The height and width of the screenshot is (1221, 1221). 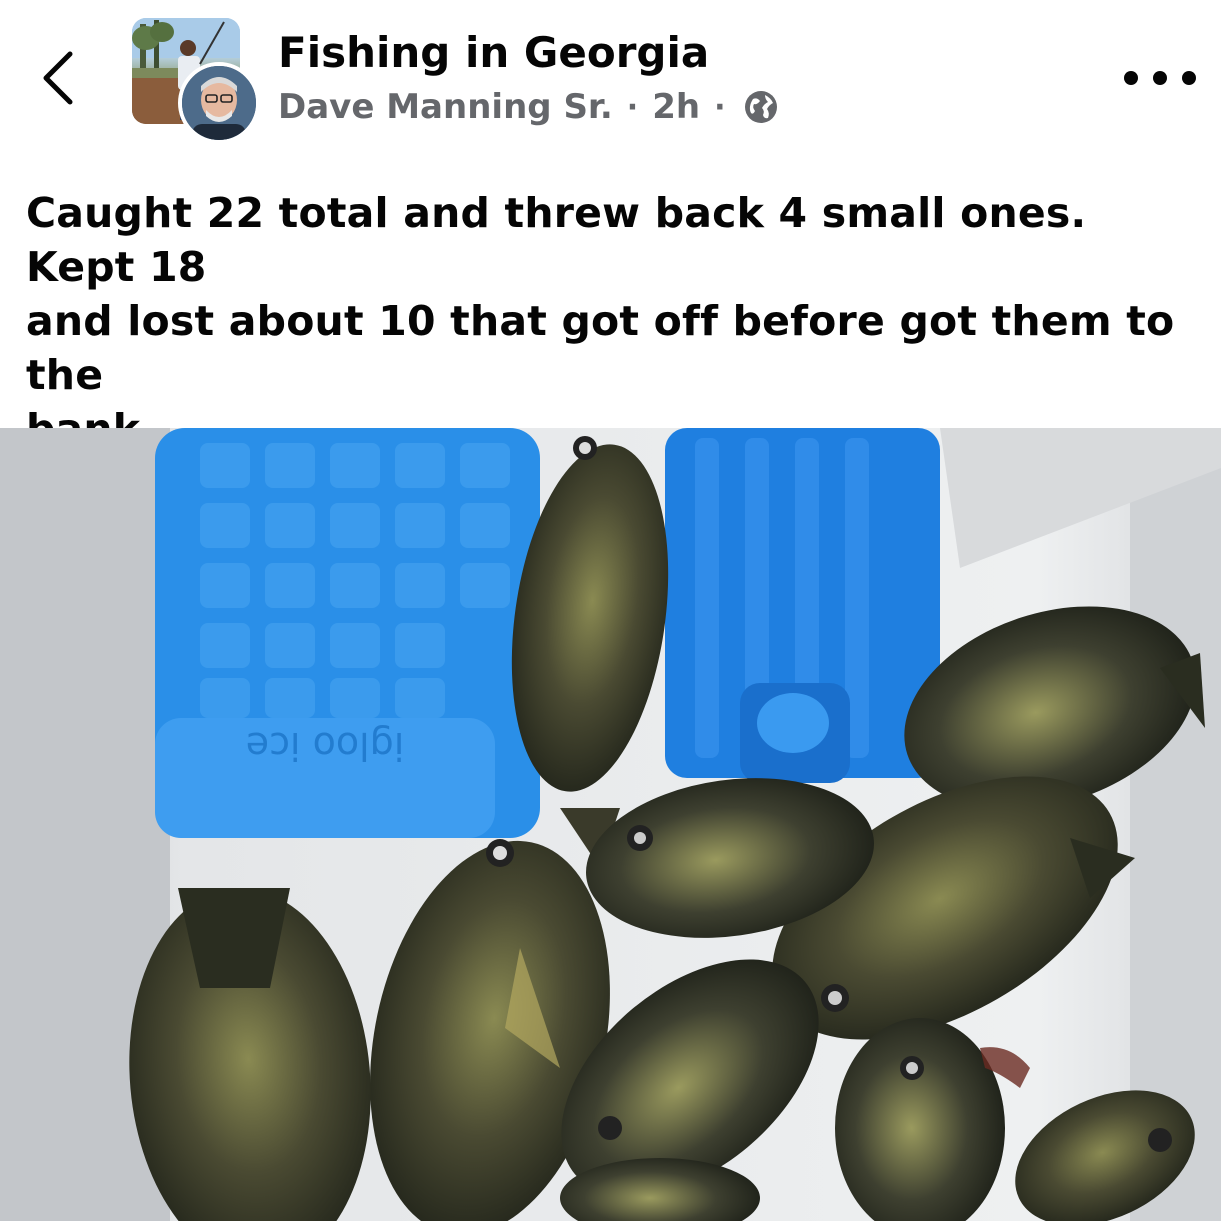 What do you see at coordinates (802, 605) in the screenshot?
I see `ice-pack-right` at bounding box center [802, 605].